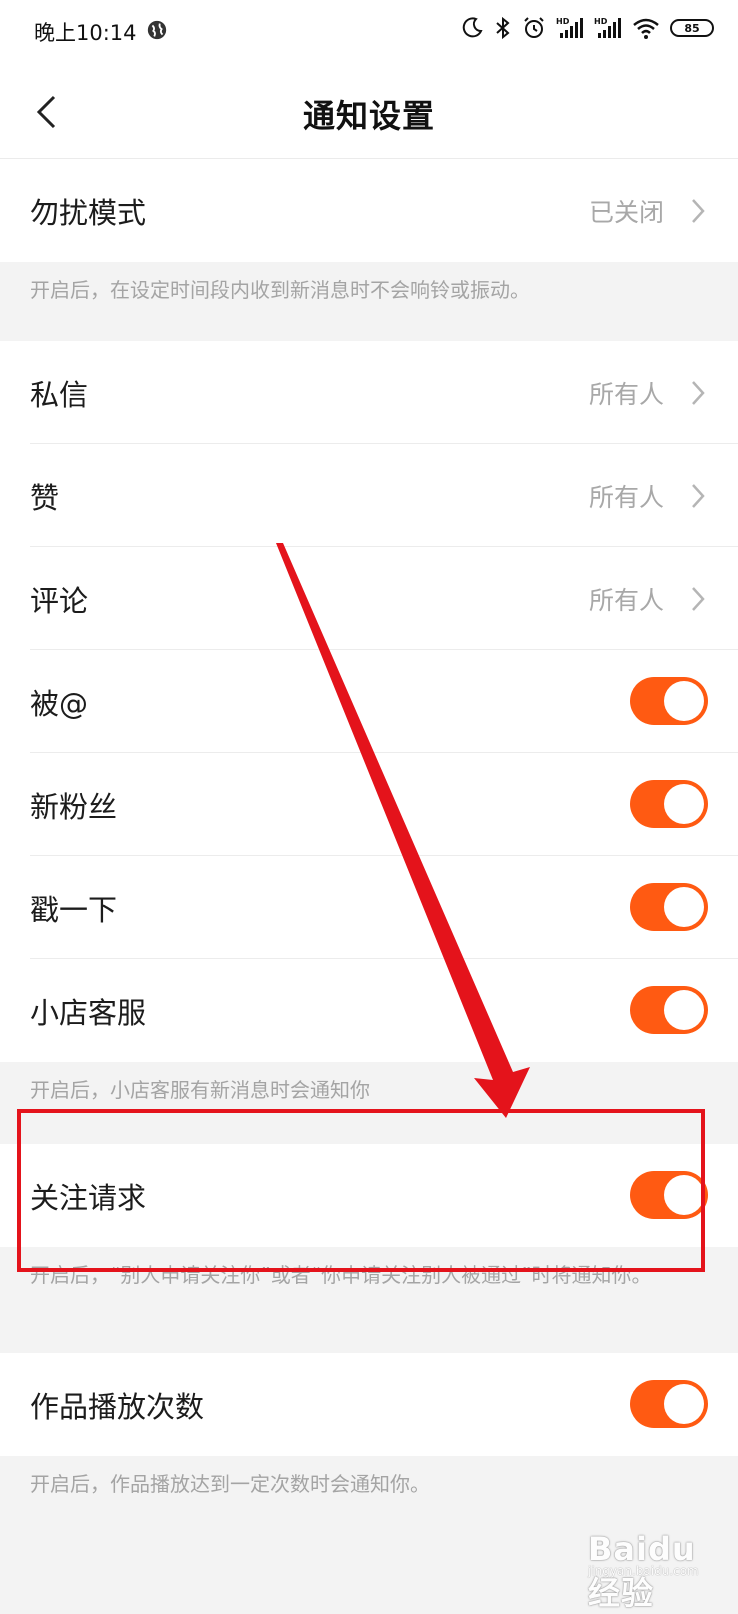  Describe the element at coordinates (369, 301) in the screenshot. I see `dnd-note: 开启后，在设定时间段内收到新消息时不会响铃或振动。` at that location.